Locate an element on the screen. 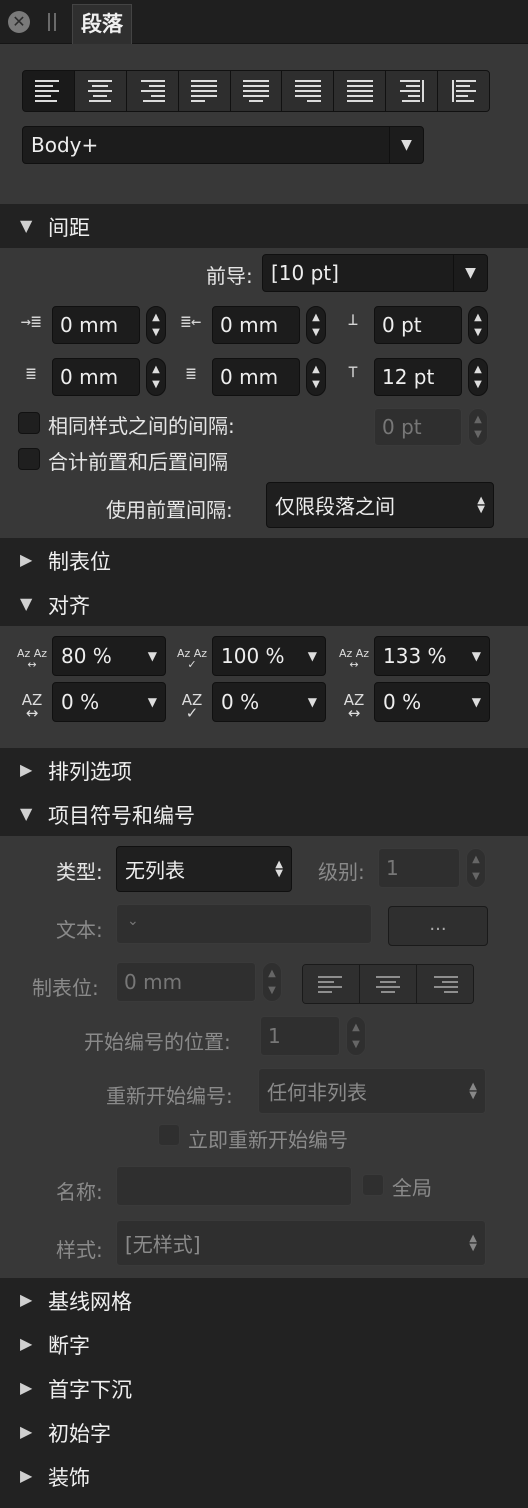  align-towards-spine-button is located at coordinates (412, 91).